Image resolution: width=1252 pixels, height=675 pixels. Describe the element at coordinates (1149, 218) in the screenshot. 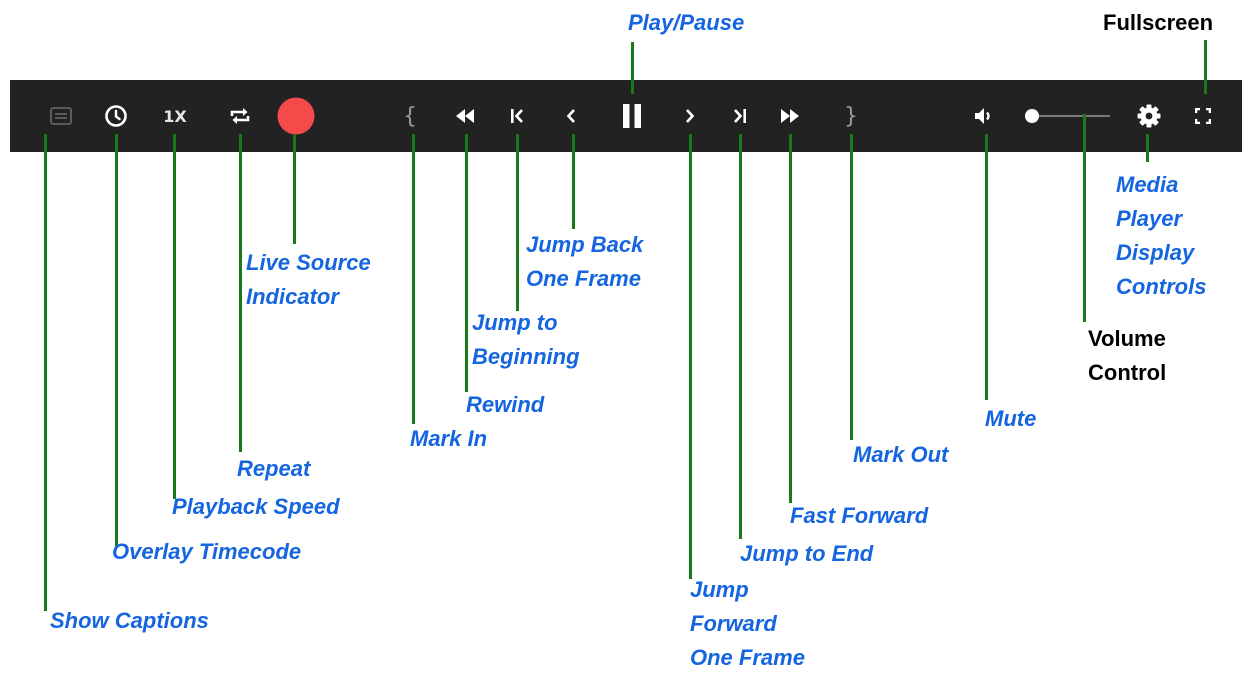

I see `label-media-line-2: Player` at that location.